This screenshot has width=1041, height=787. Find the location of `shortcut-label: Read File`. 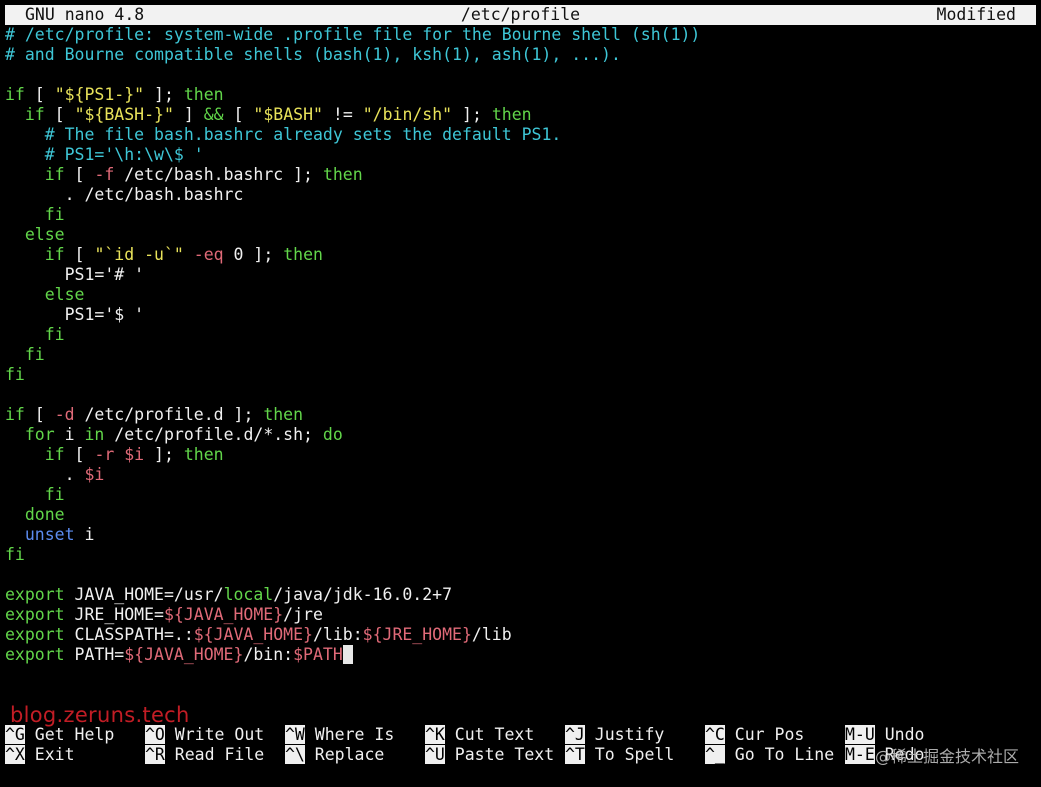

shortcut-label: Read File is located at coordinates (214, 754).